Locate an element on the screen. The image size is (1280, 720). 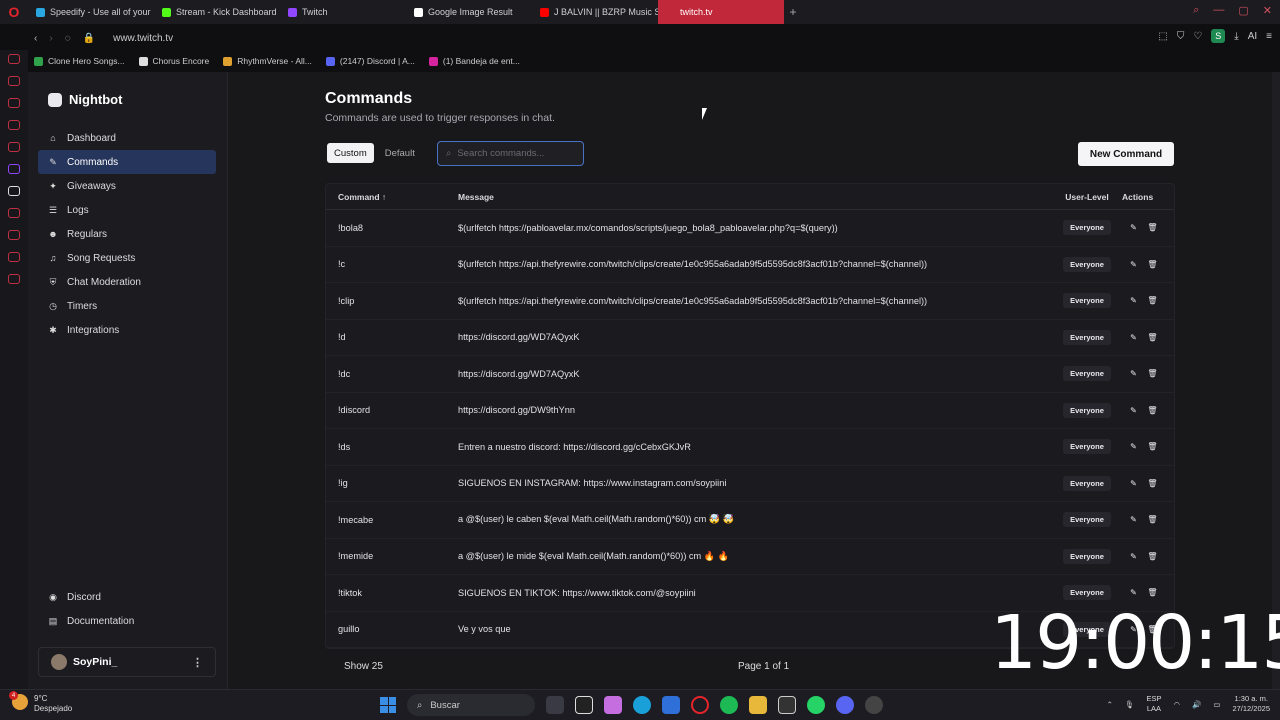
extensions-icon is located at coordinates (14, 257).